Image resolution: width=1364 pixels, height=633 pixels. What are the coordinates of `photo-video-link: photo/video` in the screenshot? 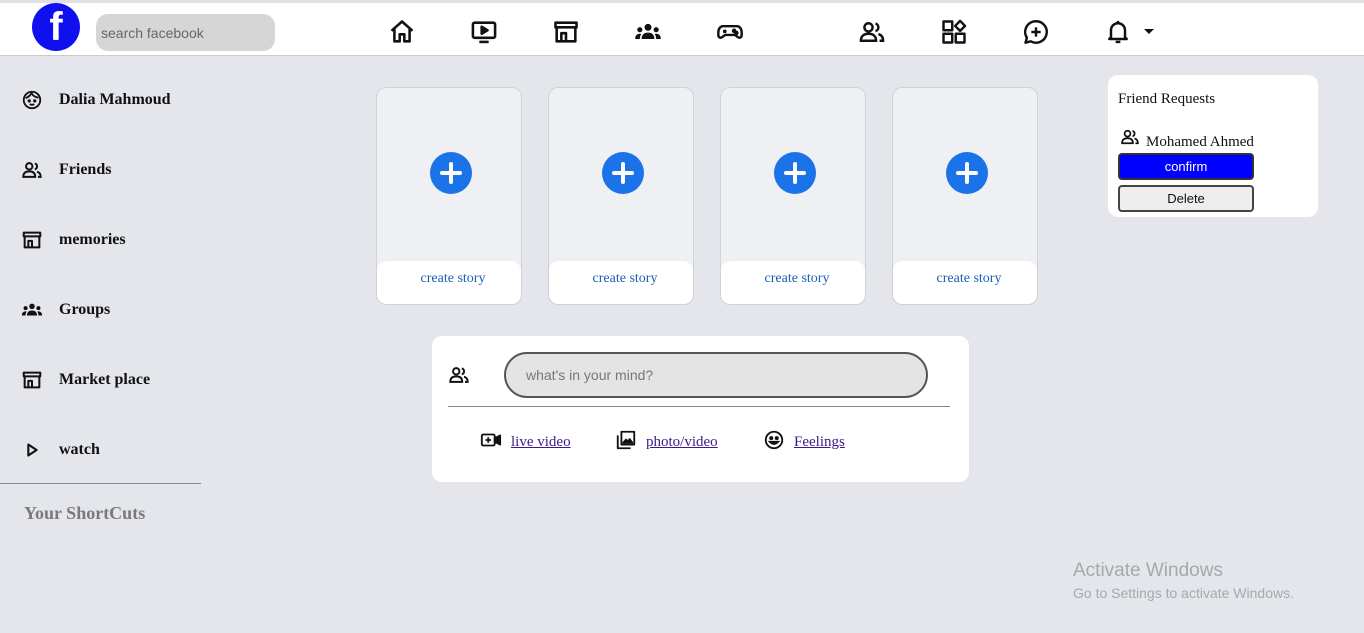 It's located at (682, 442).